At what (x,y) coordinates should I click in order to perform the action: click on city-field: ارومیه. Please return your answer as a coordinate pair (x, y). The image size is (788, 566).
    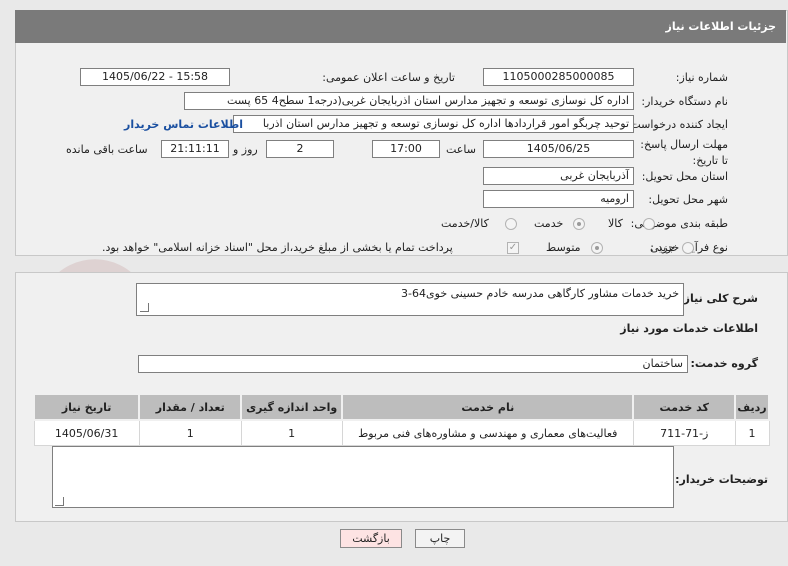
    Looking at the image, I should click on (558, 199).